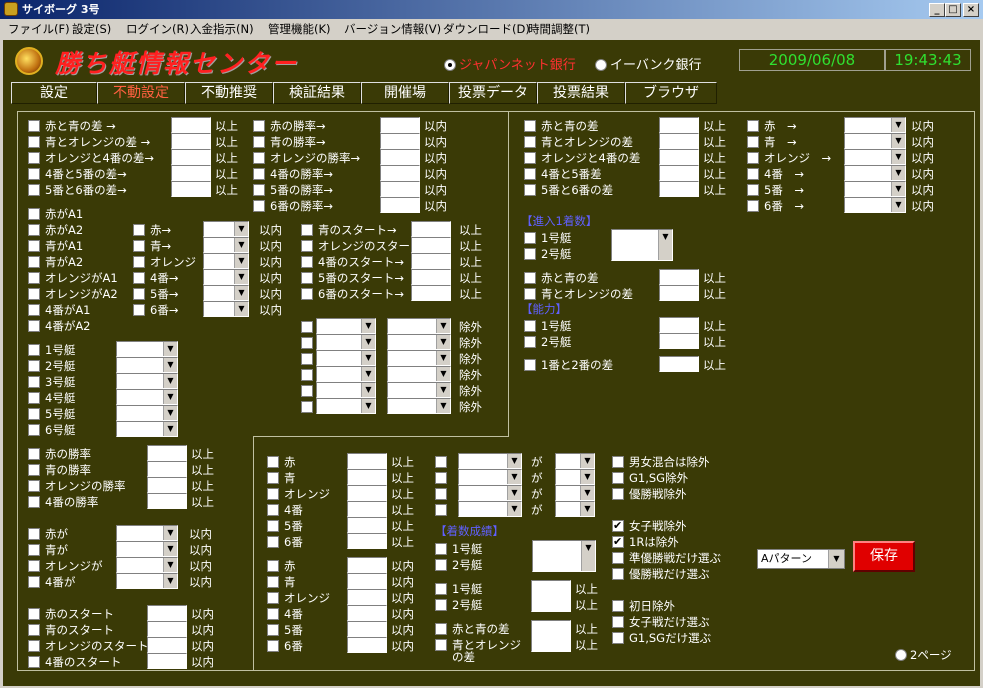 This screenshot has height=688, width=983. What do you see at coordinates (48, 550) in the screenshot?
I see `checkbox-row: 青が` at bounding box center [48, 550].